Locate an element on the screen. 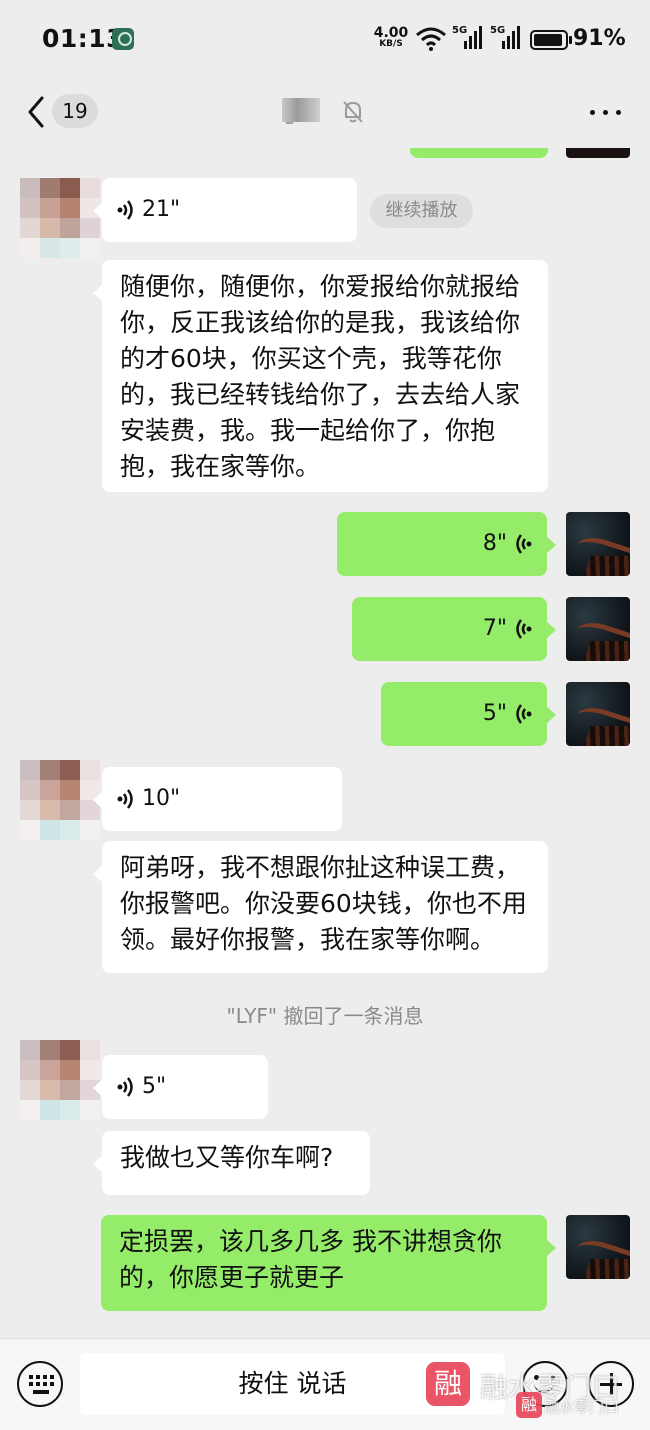 This screenshot has height=1430, width=650. text-message-bubble: 定损罢，该几多几多 我不讲想贪你的，你愿更子就更子 is located at coordinates (328, 1263).